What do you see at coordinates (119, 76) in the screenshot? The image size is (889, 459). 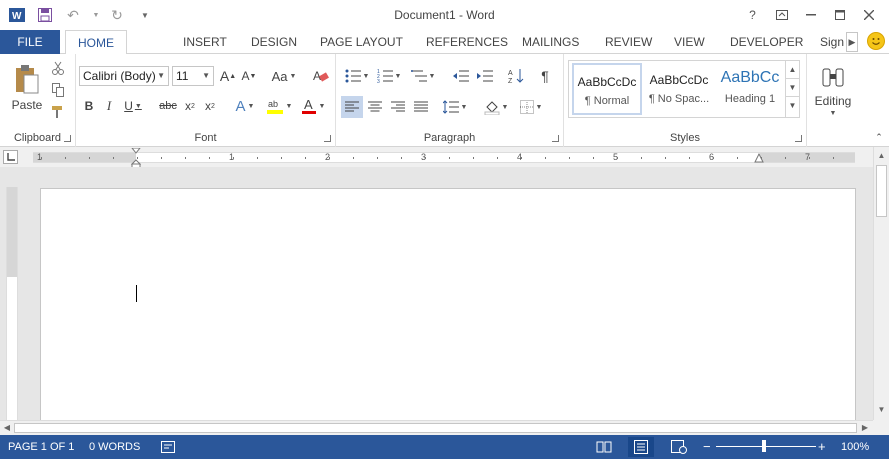 I see `font-name-value: Calibri (Body)` at bounding box center [119, 76].